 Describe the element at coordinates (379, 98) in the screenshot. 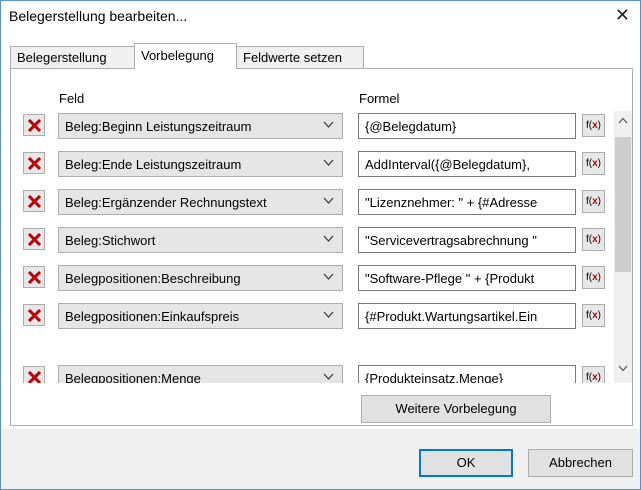

I see `column-header-formula: Formel` at that location.